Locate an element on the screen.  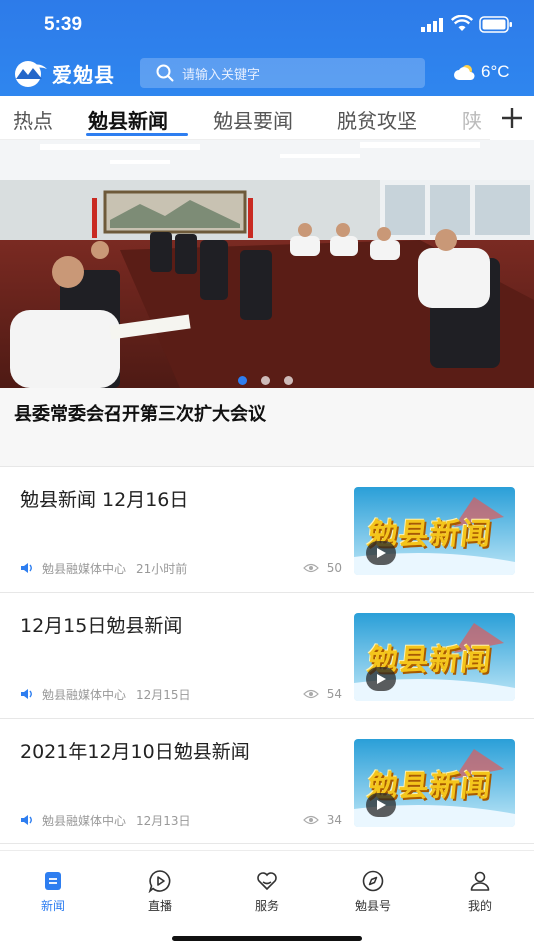
battery-icon is located at coordinates (495, 24).